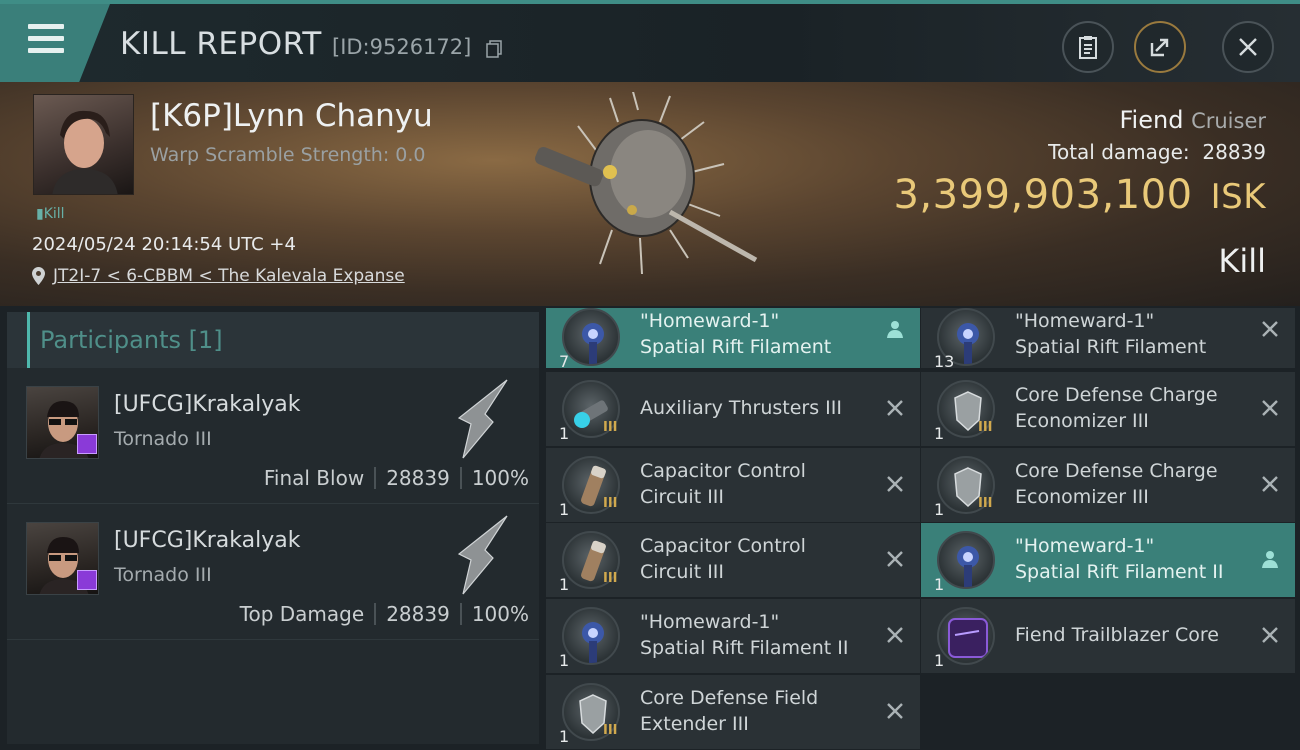 The height and width of the screenshot is (750, 1300). Describe the element at coordinates (1119, 152) in the screenshot. I see `total-damage-label: Total damage:` at that location.